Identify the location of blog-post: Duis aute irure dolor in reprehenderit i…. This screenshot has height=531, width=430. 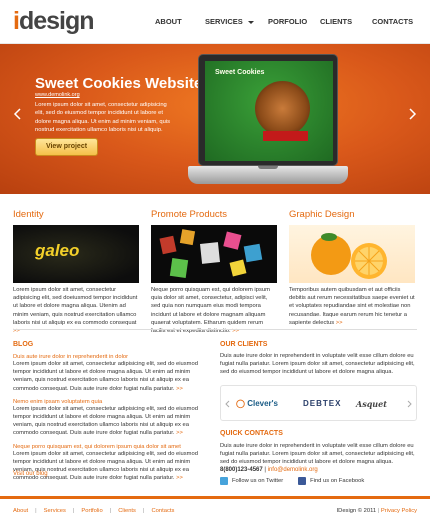
(108, 373).